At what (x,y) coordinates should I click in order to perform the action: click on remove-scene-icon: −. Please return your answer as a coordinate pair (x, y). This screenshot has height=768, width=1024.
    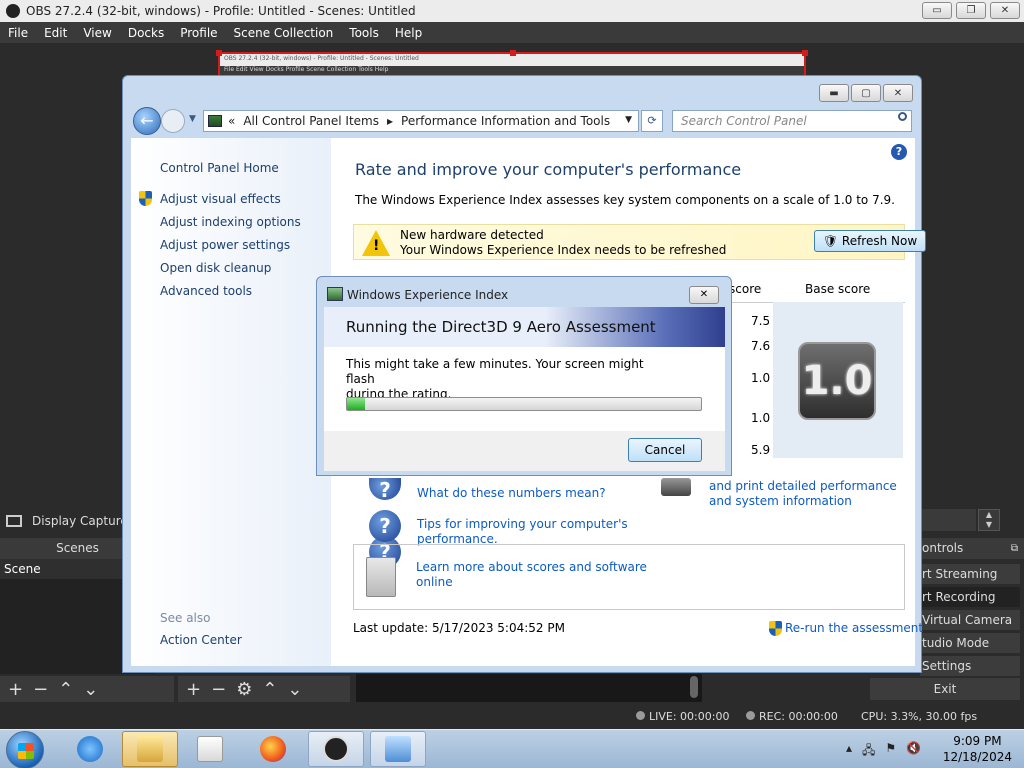
    Looking at the image, I should click on (40, 689).